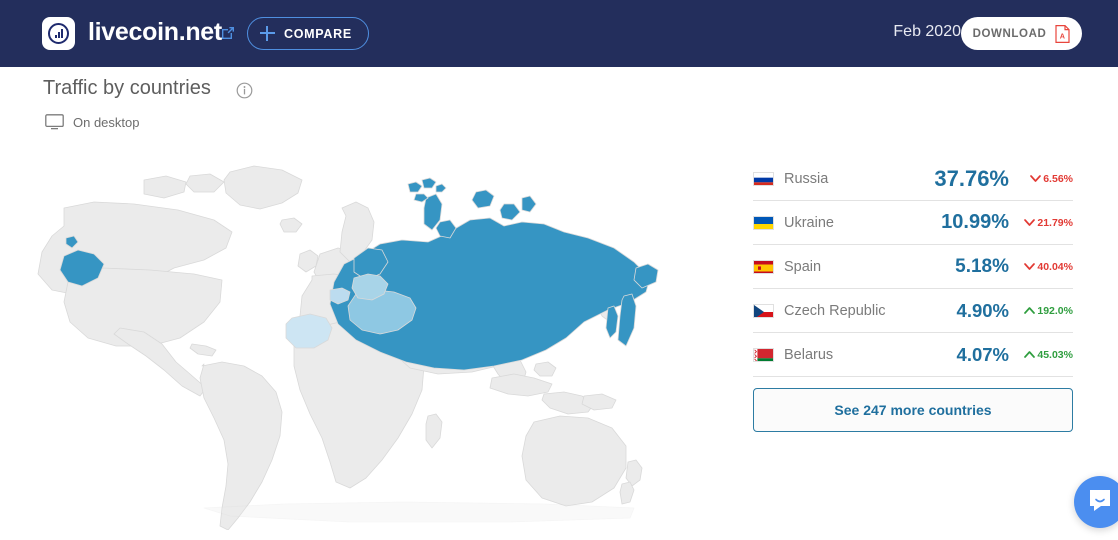 The height and width of the screenshot is (540, 1118). What do you see at coordinates (913, 179) in the screenshot?
I see `table-row: Russia 37.76% 6.56%` at bounding box center [913, 179].